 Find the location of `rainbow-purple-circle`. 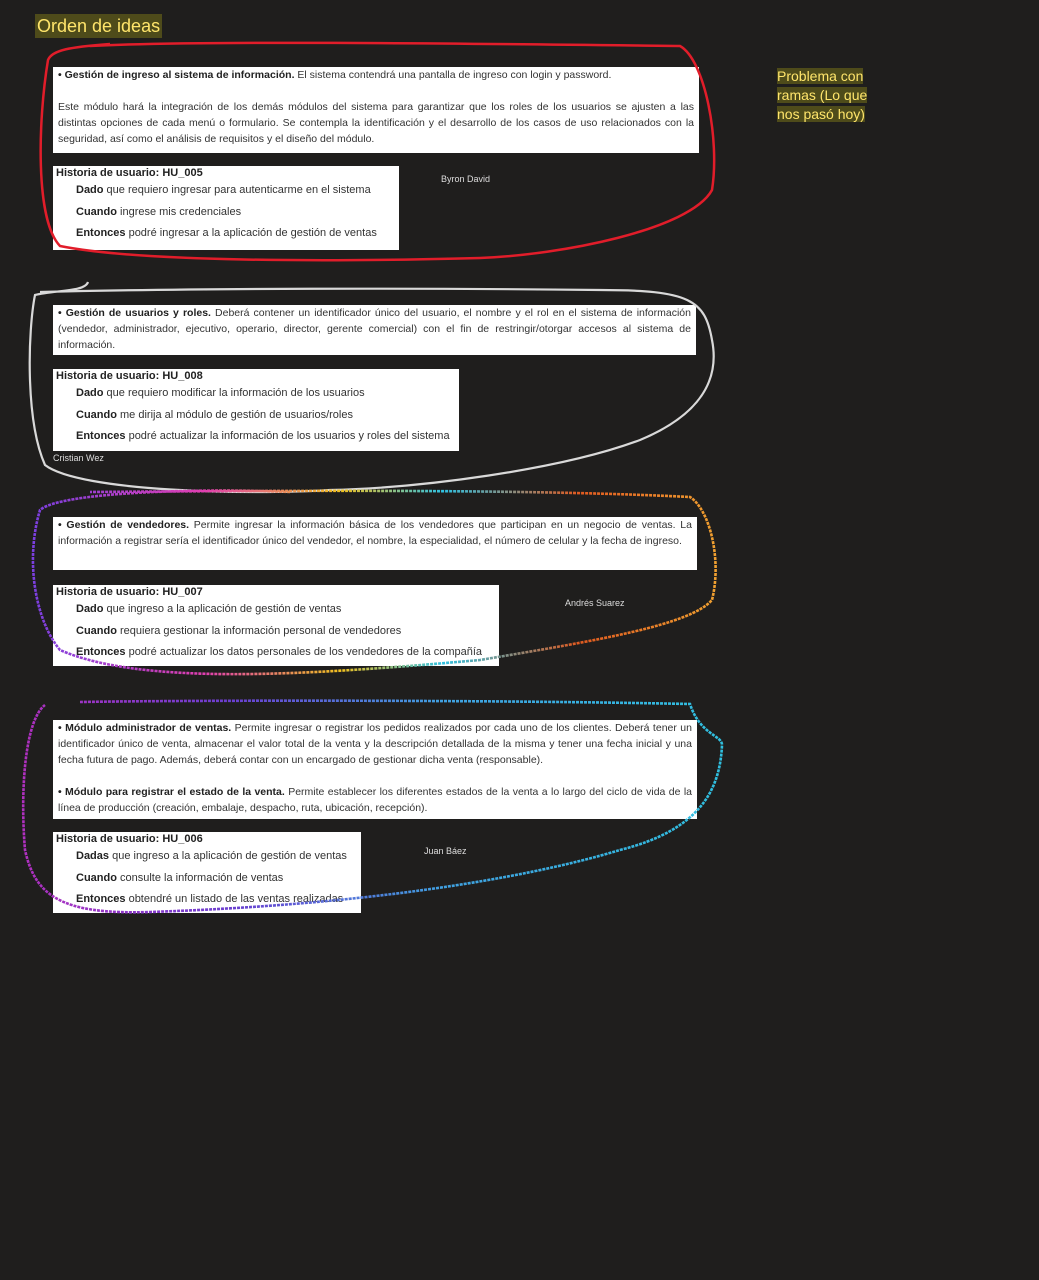

rainbow-purple-circle is located at coordinates (372, 806).